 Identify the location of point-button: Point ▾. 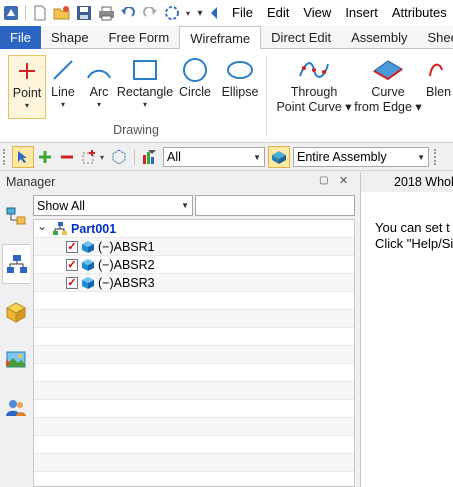
(27, 87).